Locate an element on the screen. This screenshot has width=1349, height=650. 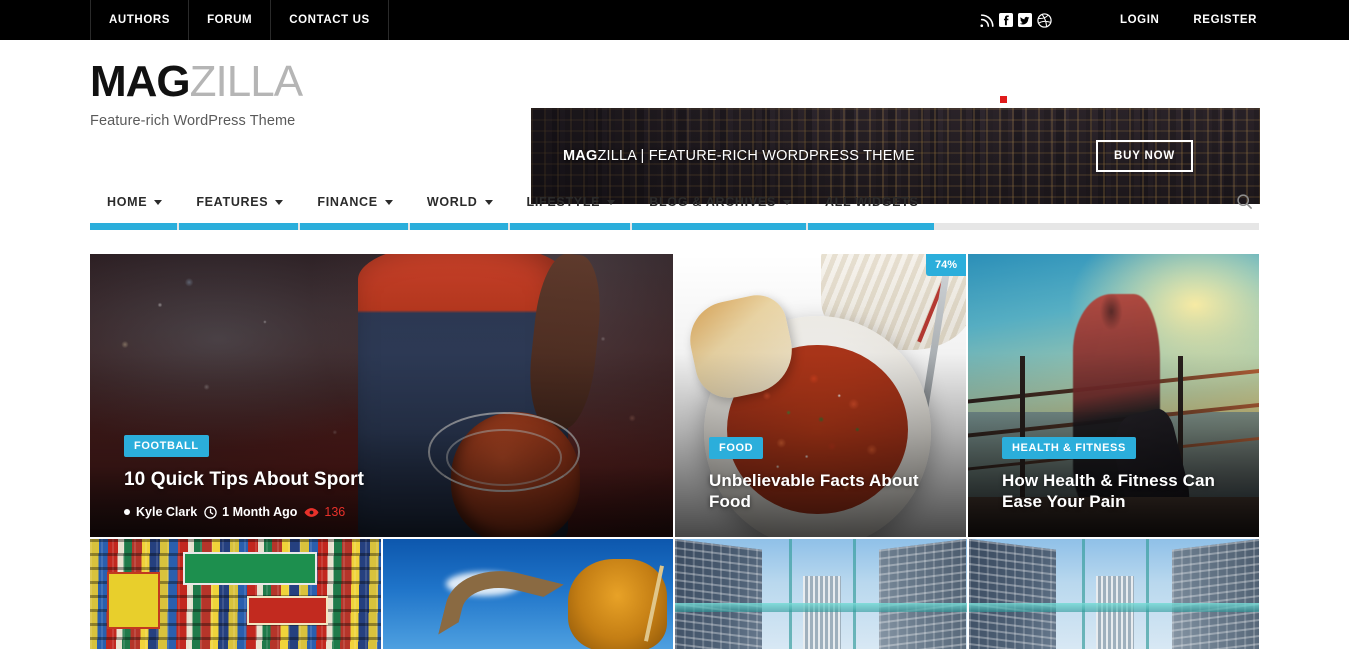
facebook-icon is located at coordinates (1006, 20).